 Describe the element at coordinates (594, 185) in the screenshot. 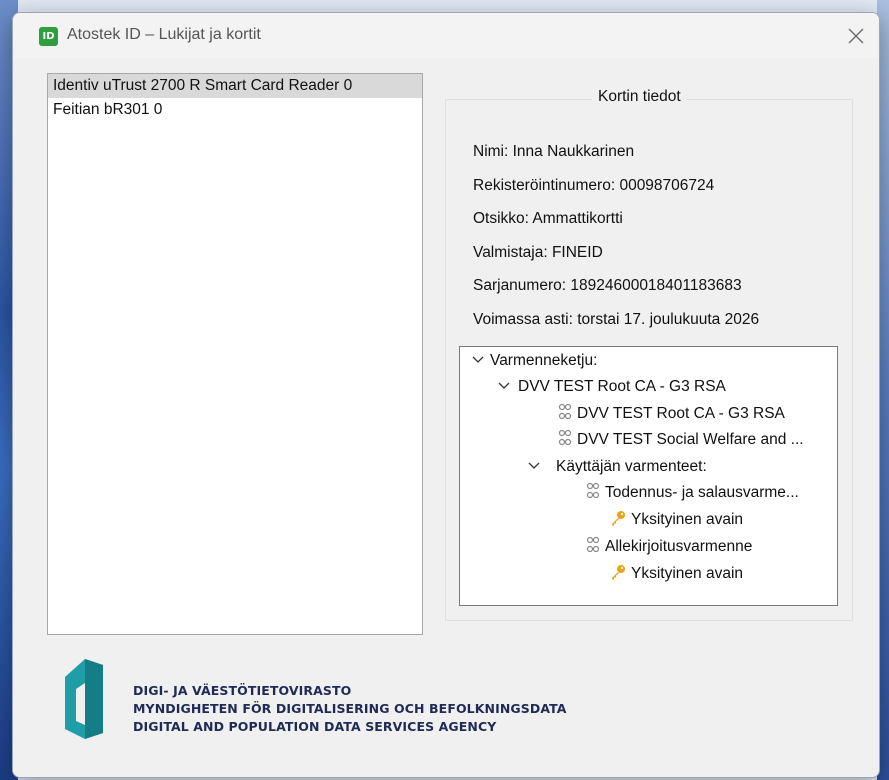

I see `card-registration-number: Rekisteröintinumero: 00098706724` at that location.